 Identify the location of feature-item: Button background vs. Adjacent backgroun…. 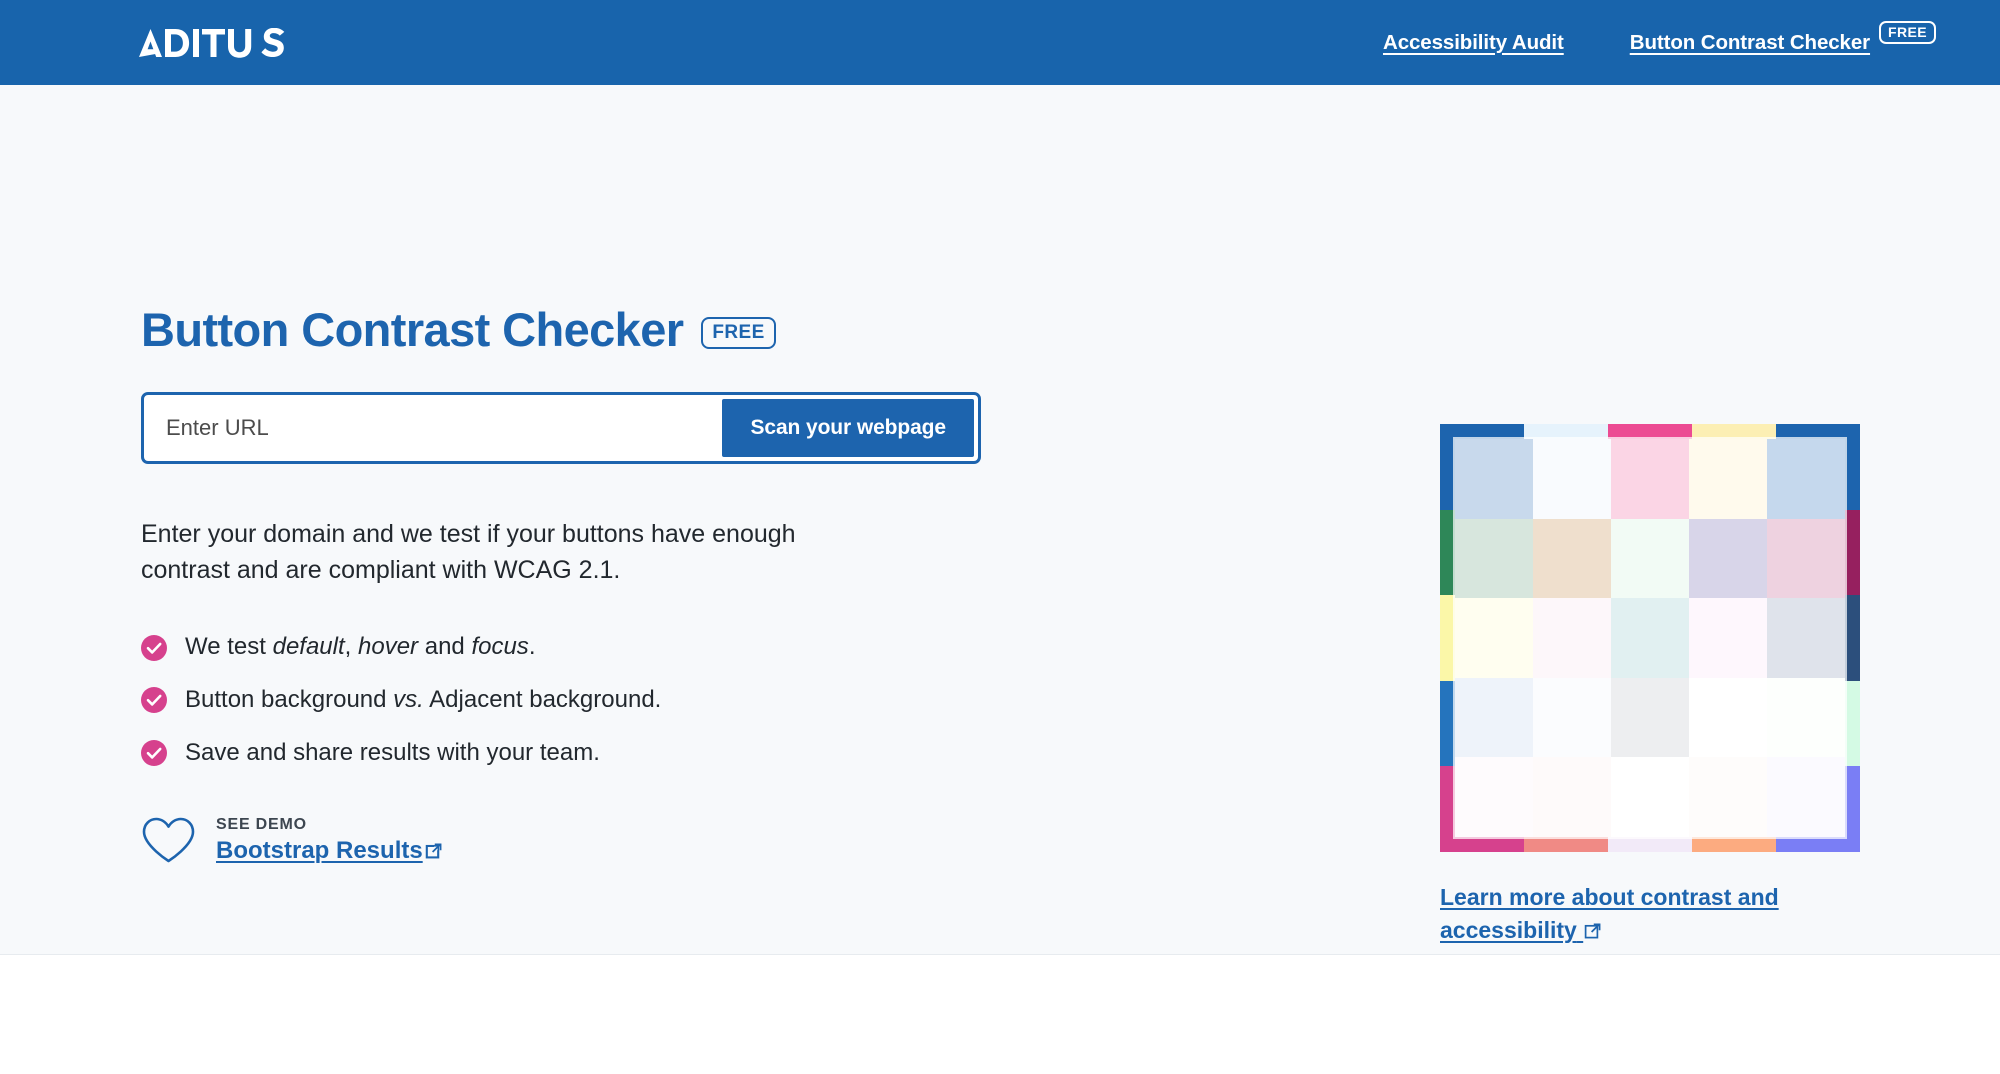
(716, 700).